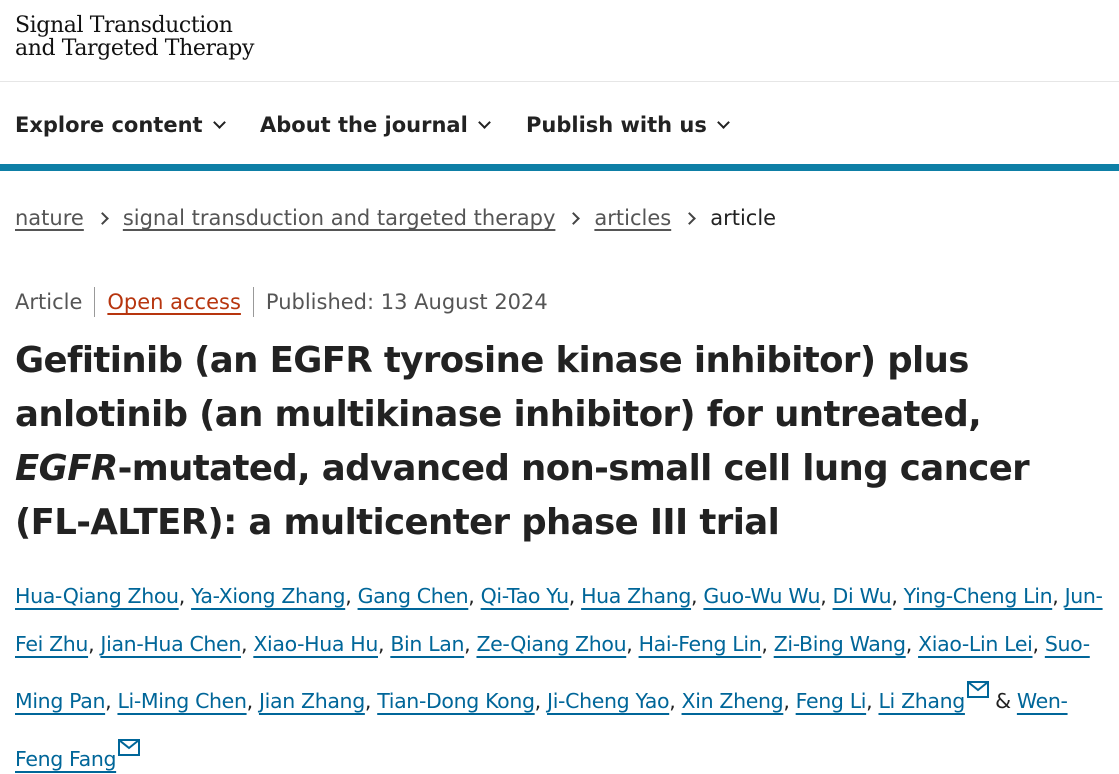 Image resolution: width=1119 pixels, height=774 pixels. I want to click on article-type: Article, so click(49, 302).